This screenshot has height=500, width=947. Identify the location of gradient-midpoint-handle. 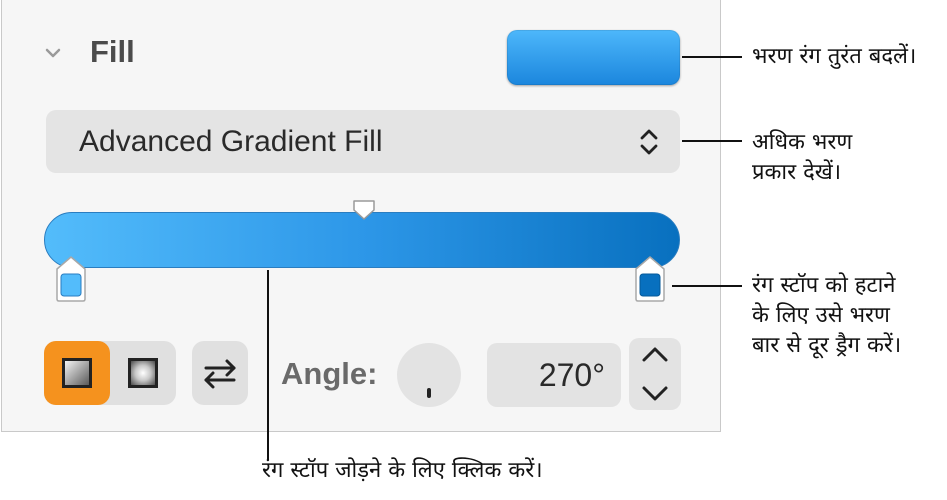
(364, 210).